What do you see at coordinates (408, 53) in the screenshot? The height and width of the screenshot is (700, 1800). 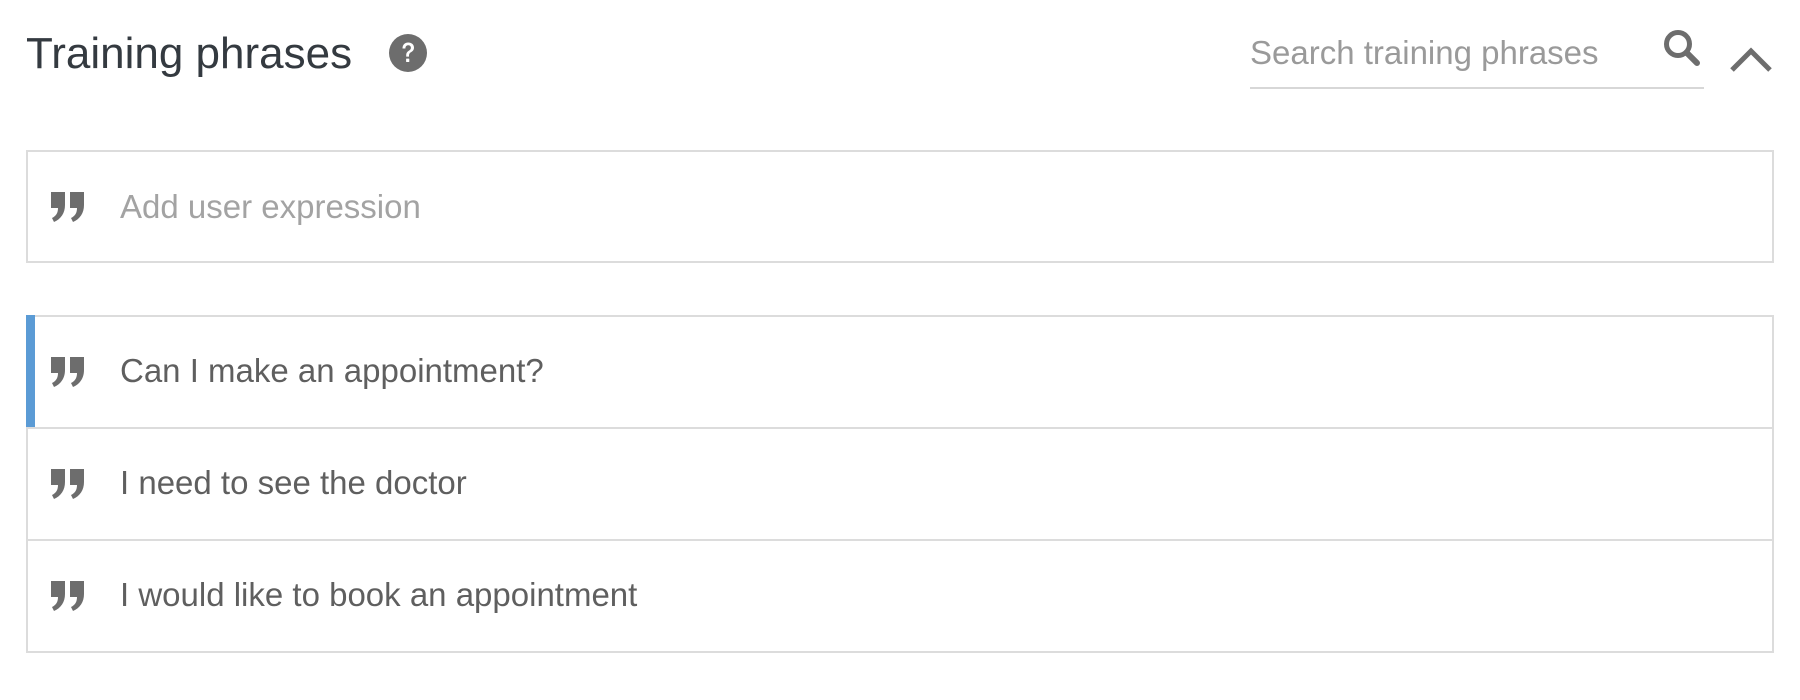 I see `help-circle-icon` at bounding box center [408, 53].